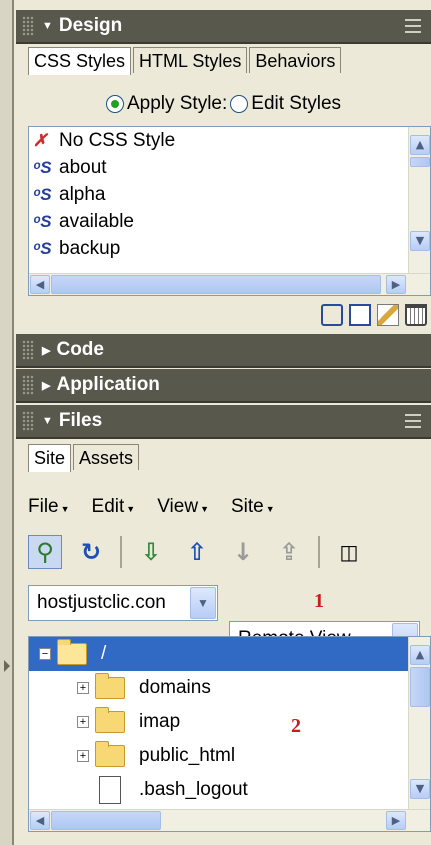 Image resolution: width=431 pixels, height=845 pixels. I want to click on edit-styles-label: Edit Styles, so click(296, 103).